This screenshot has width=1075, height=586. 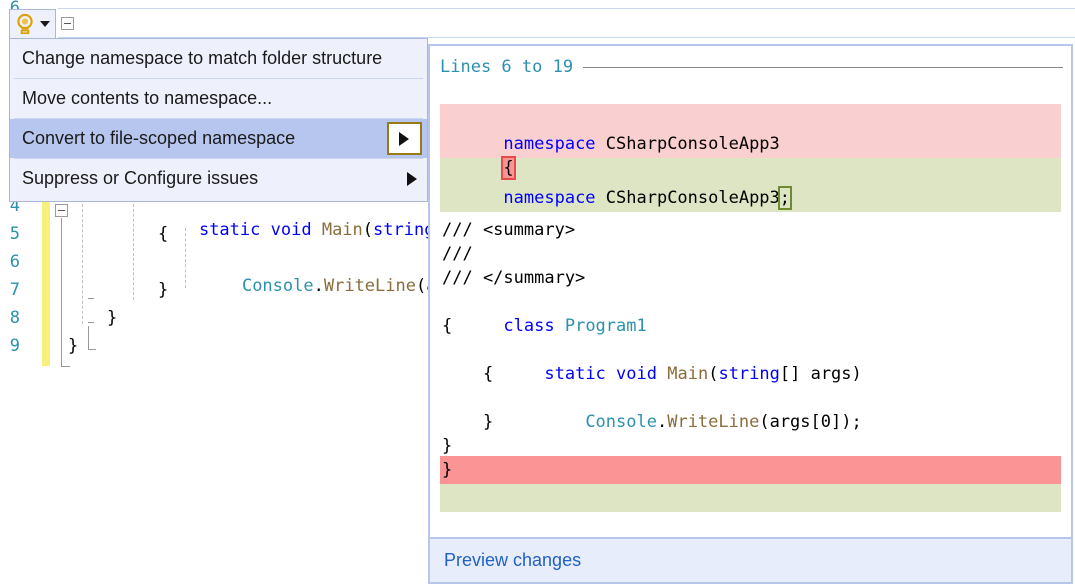 I want to click on text-caret, so click(x=791, y=197).